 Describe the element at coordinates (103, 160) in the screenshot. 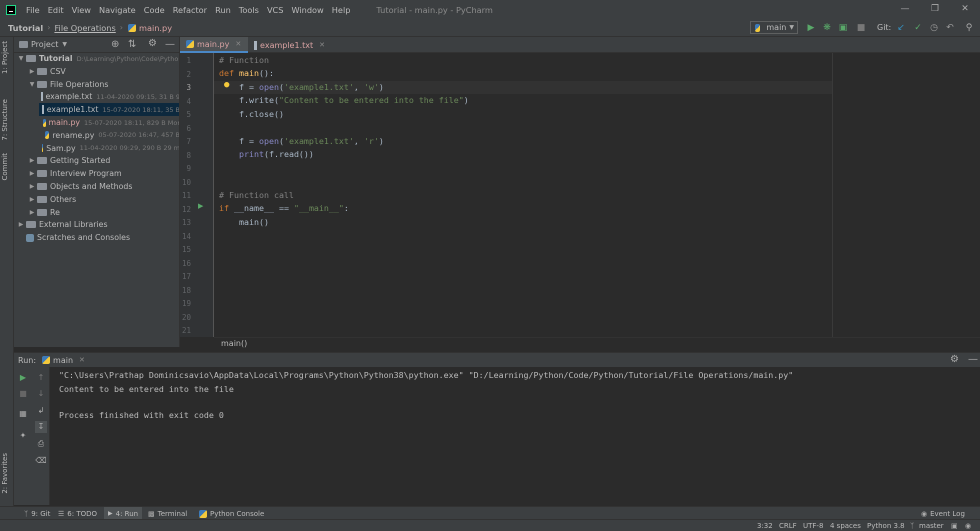

I see `tree-item: ▶ Getting Started` at that location.